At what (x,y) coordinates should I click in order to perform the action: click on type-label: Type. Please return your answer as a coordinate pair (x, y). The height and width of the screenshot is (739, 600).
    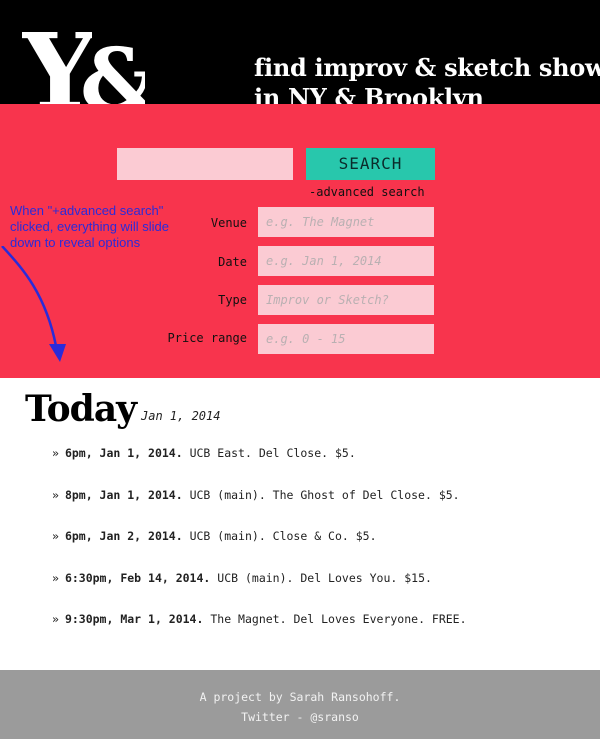
    Looking at the image, I should click on (232, 300).